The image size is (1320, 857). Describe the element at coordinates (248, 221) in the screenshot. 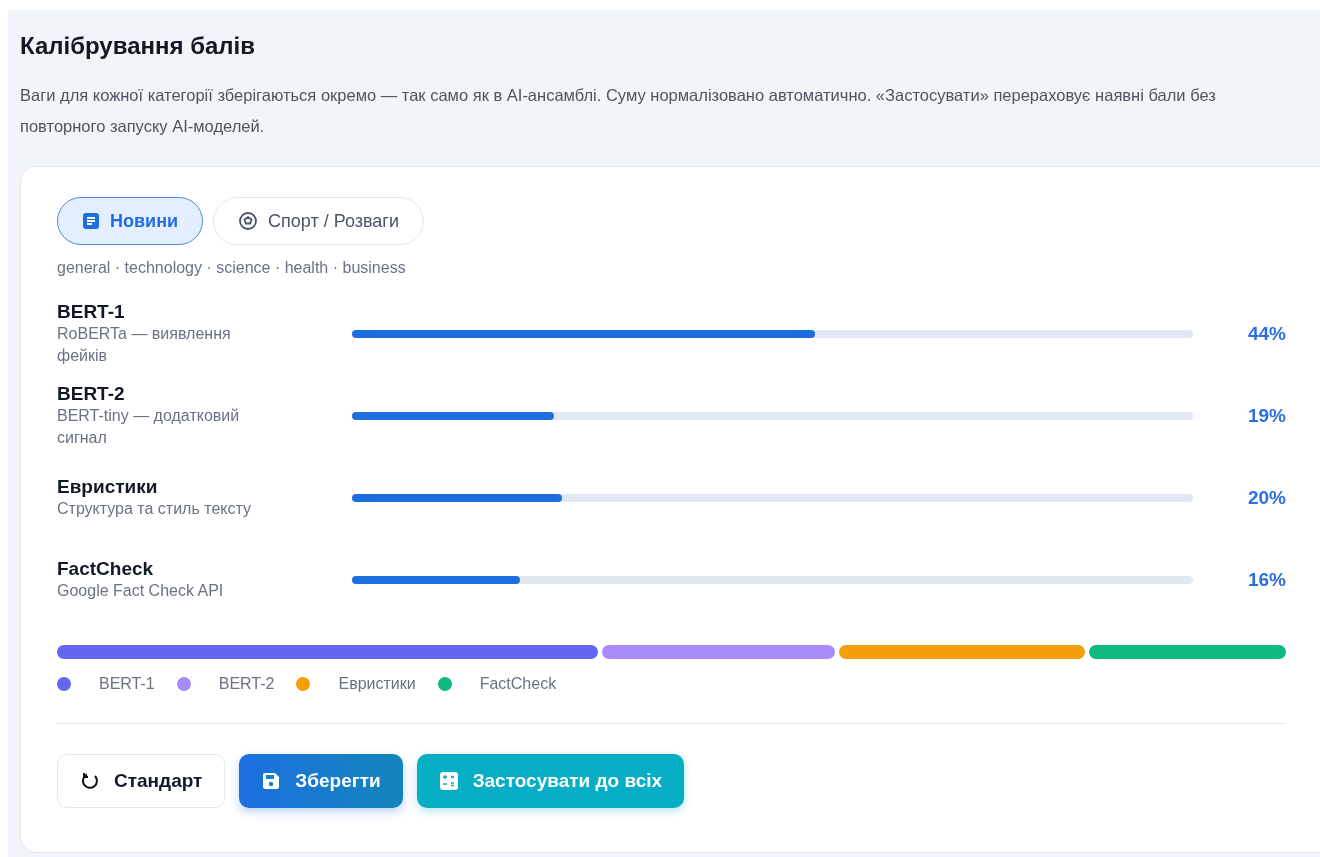

I see `ball-icon` at that location.